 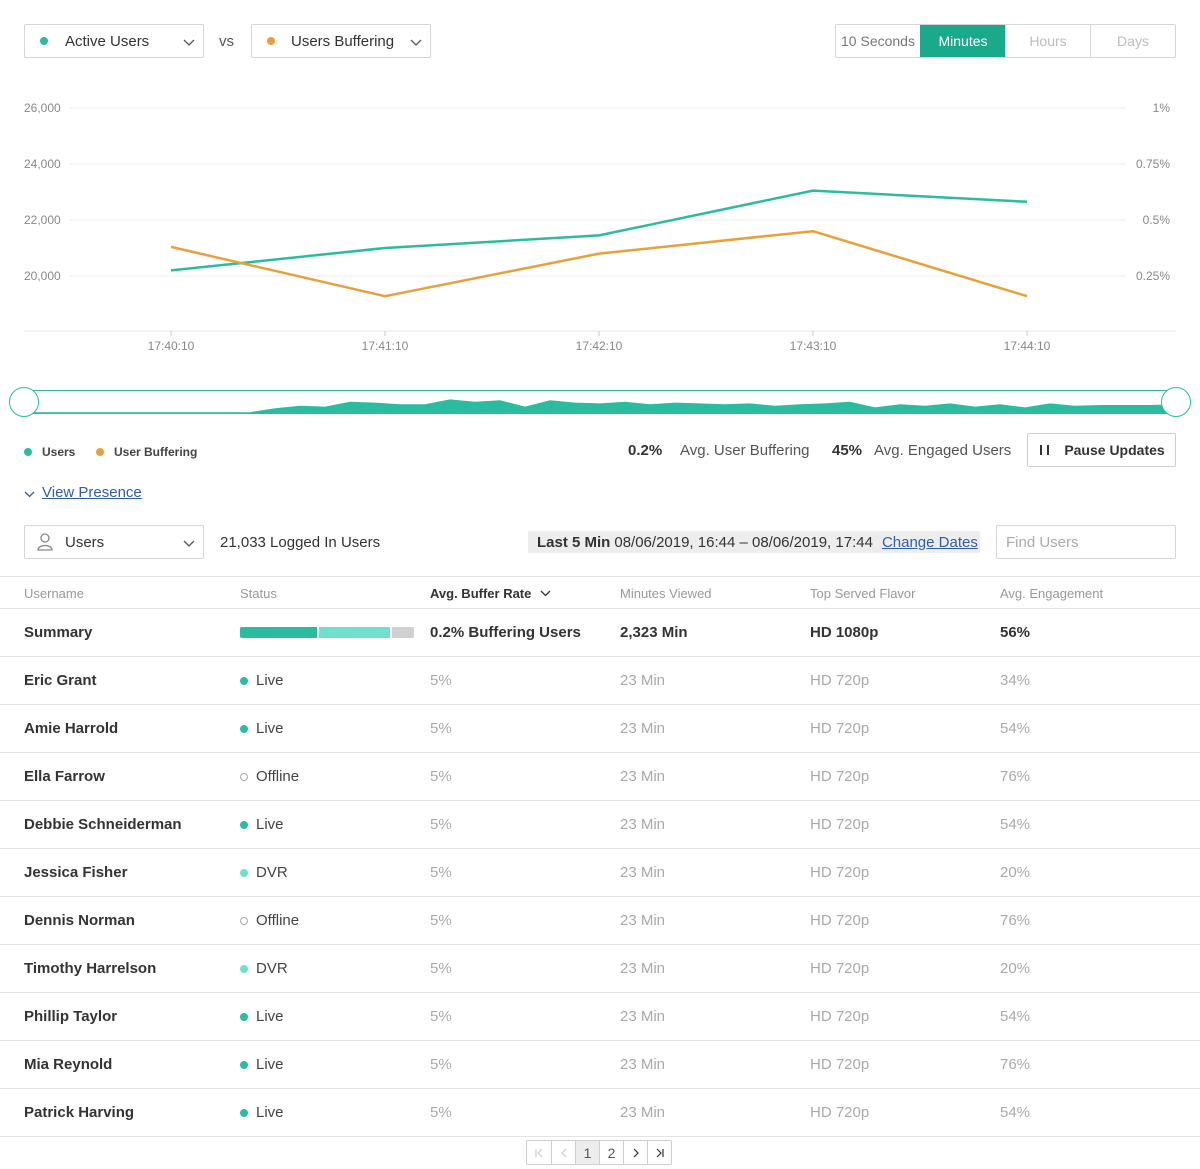 I want to click on series-line-user-buffering, so click(x=599, y=263).